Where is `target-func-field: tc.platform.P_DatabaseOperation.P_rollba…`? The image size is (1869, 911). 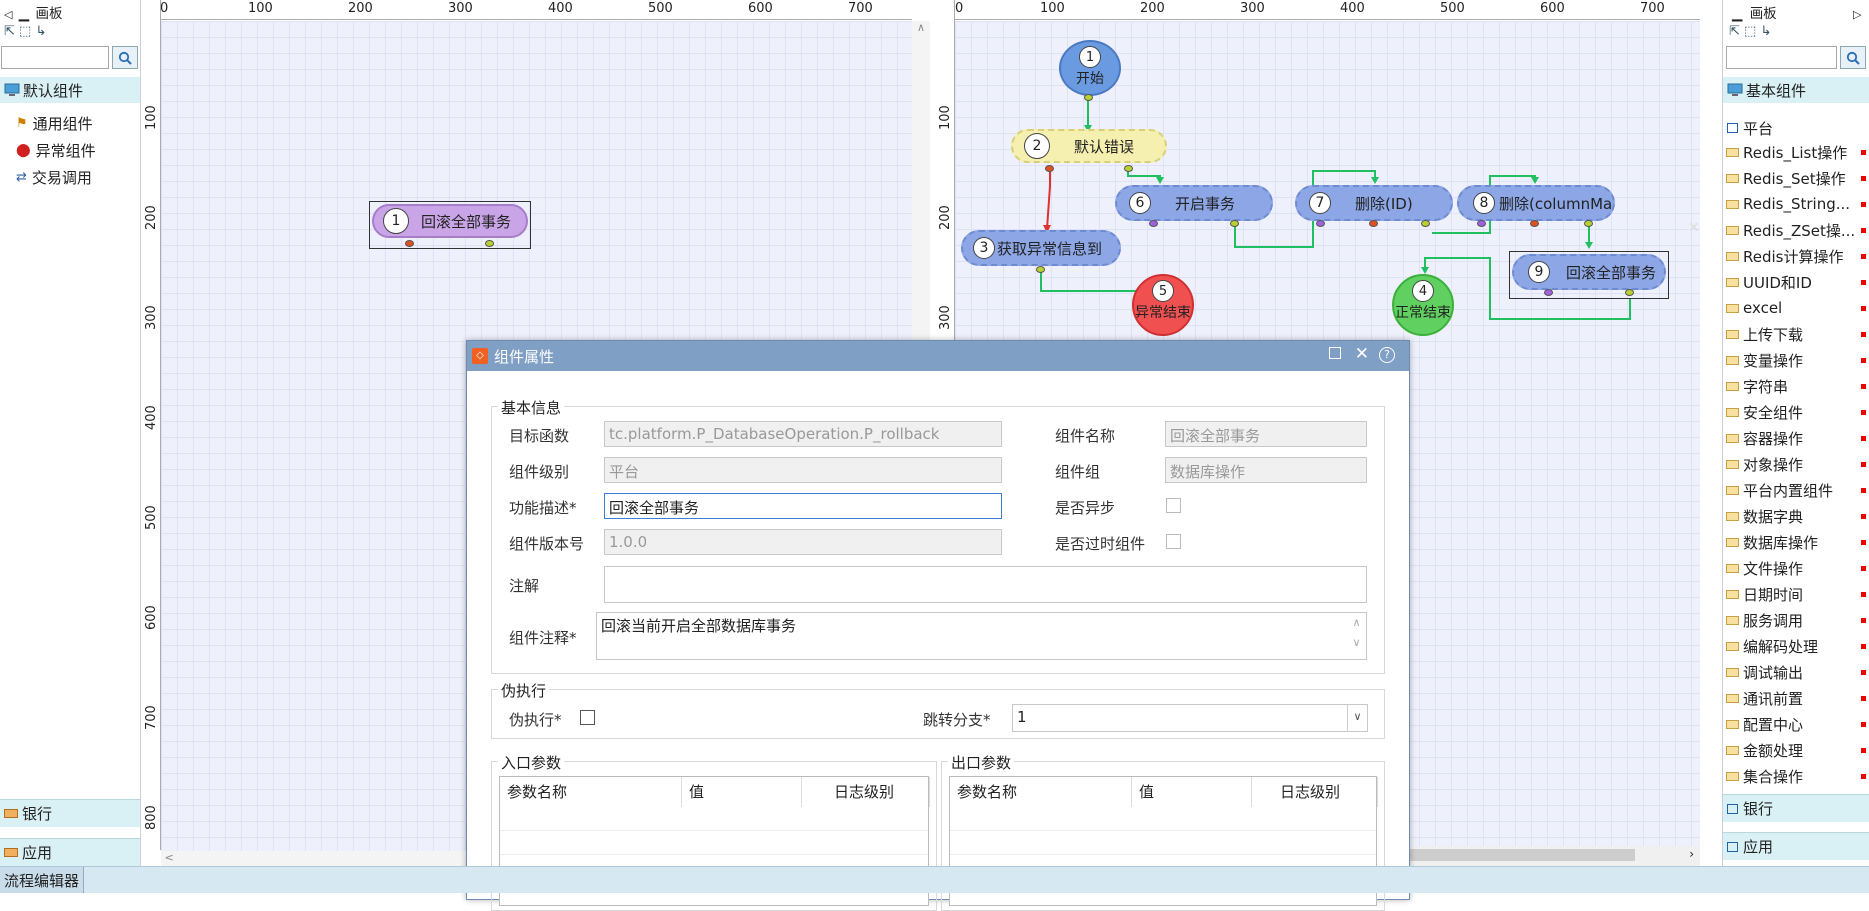 target-func-field: tc.platform.P_DatabaseOperation.P_rollba… is located at coordinates (803, 434).